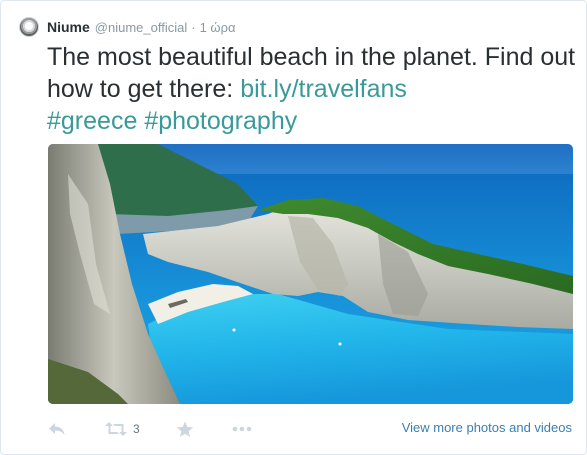 The height and width of the screenshot is (455, 587). What do you see at coordinates (487, 427) in the screenshot?
I see `view-more-link: View more photos and videos` at bounding box center [487, 427].